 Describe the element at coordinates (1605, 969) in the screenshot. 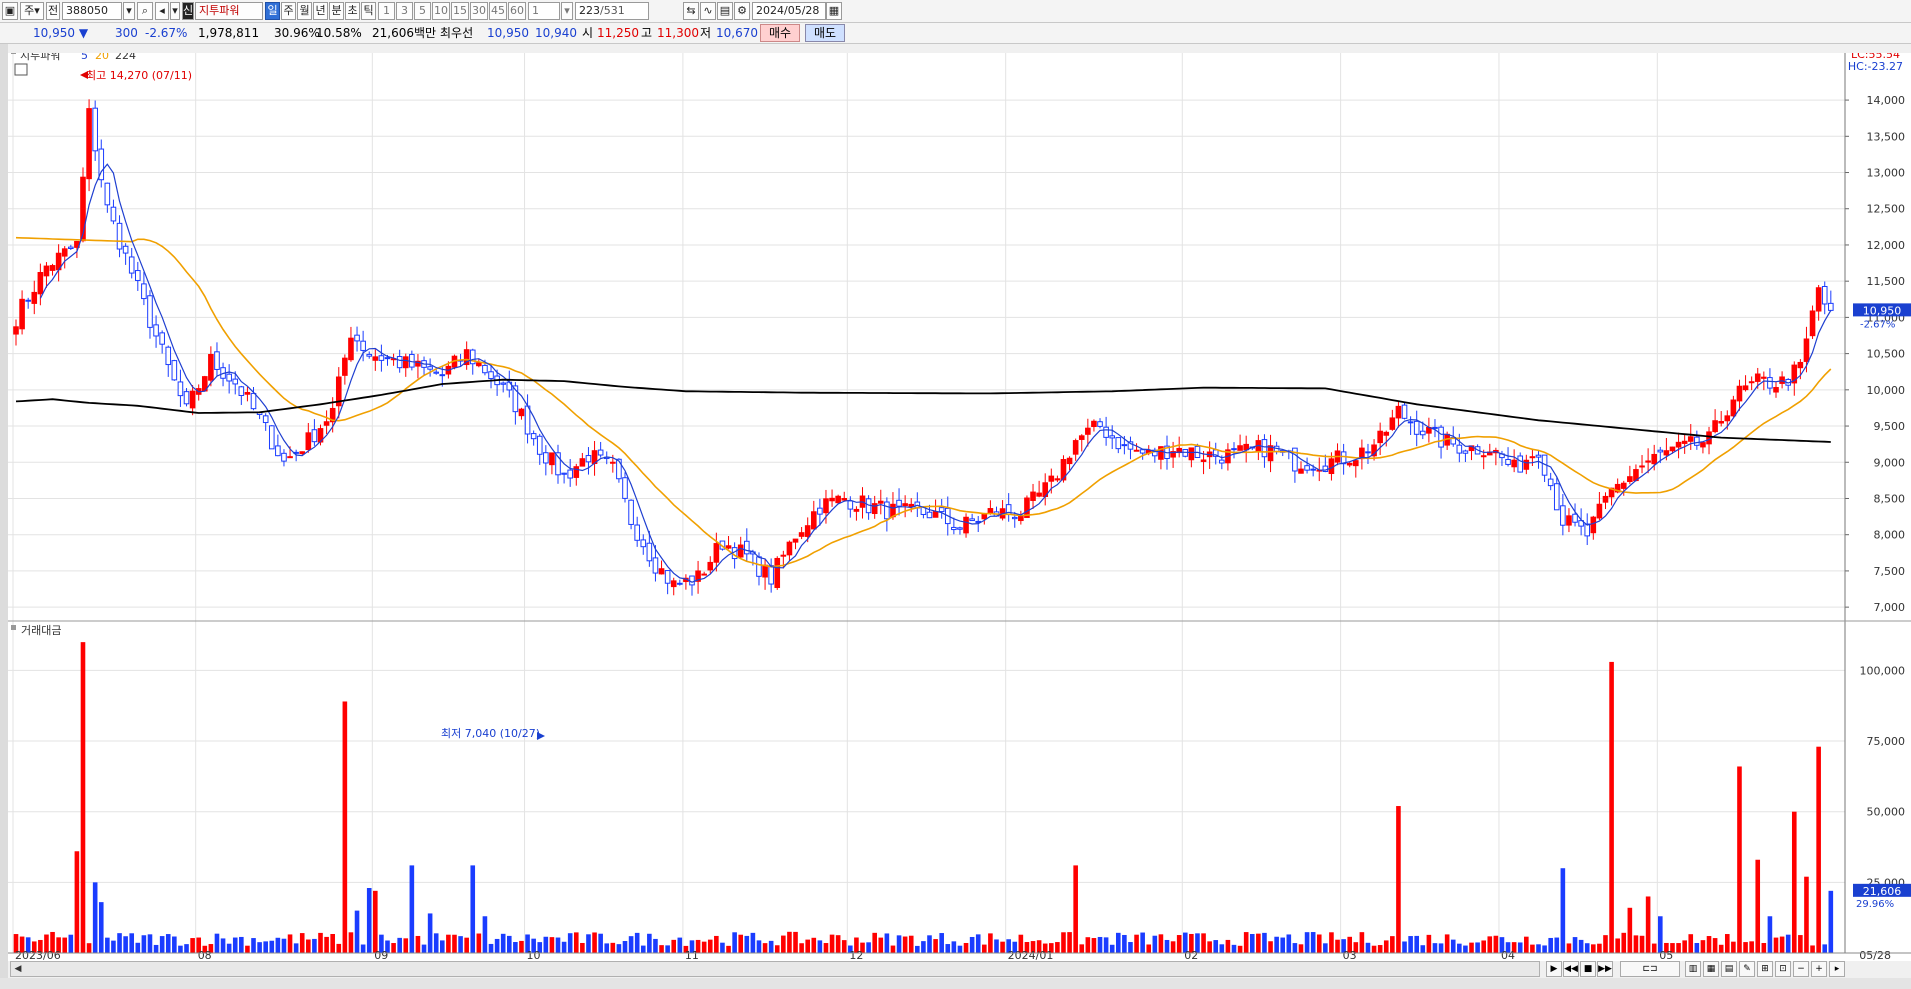

I see `fast-forward-icon: ▶▶` at that location.